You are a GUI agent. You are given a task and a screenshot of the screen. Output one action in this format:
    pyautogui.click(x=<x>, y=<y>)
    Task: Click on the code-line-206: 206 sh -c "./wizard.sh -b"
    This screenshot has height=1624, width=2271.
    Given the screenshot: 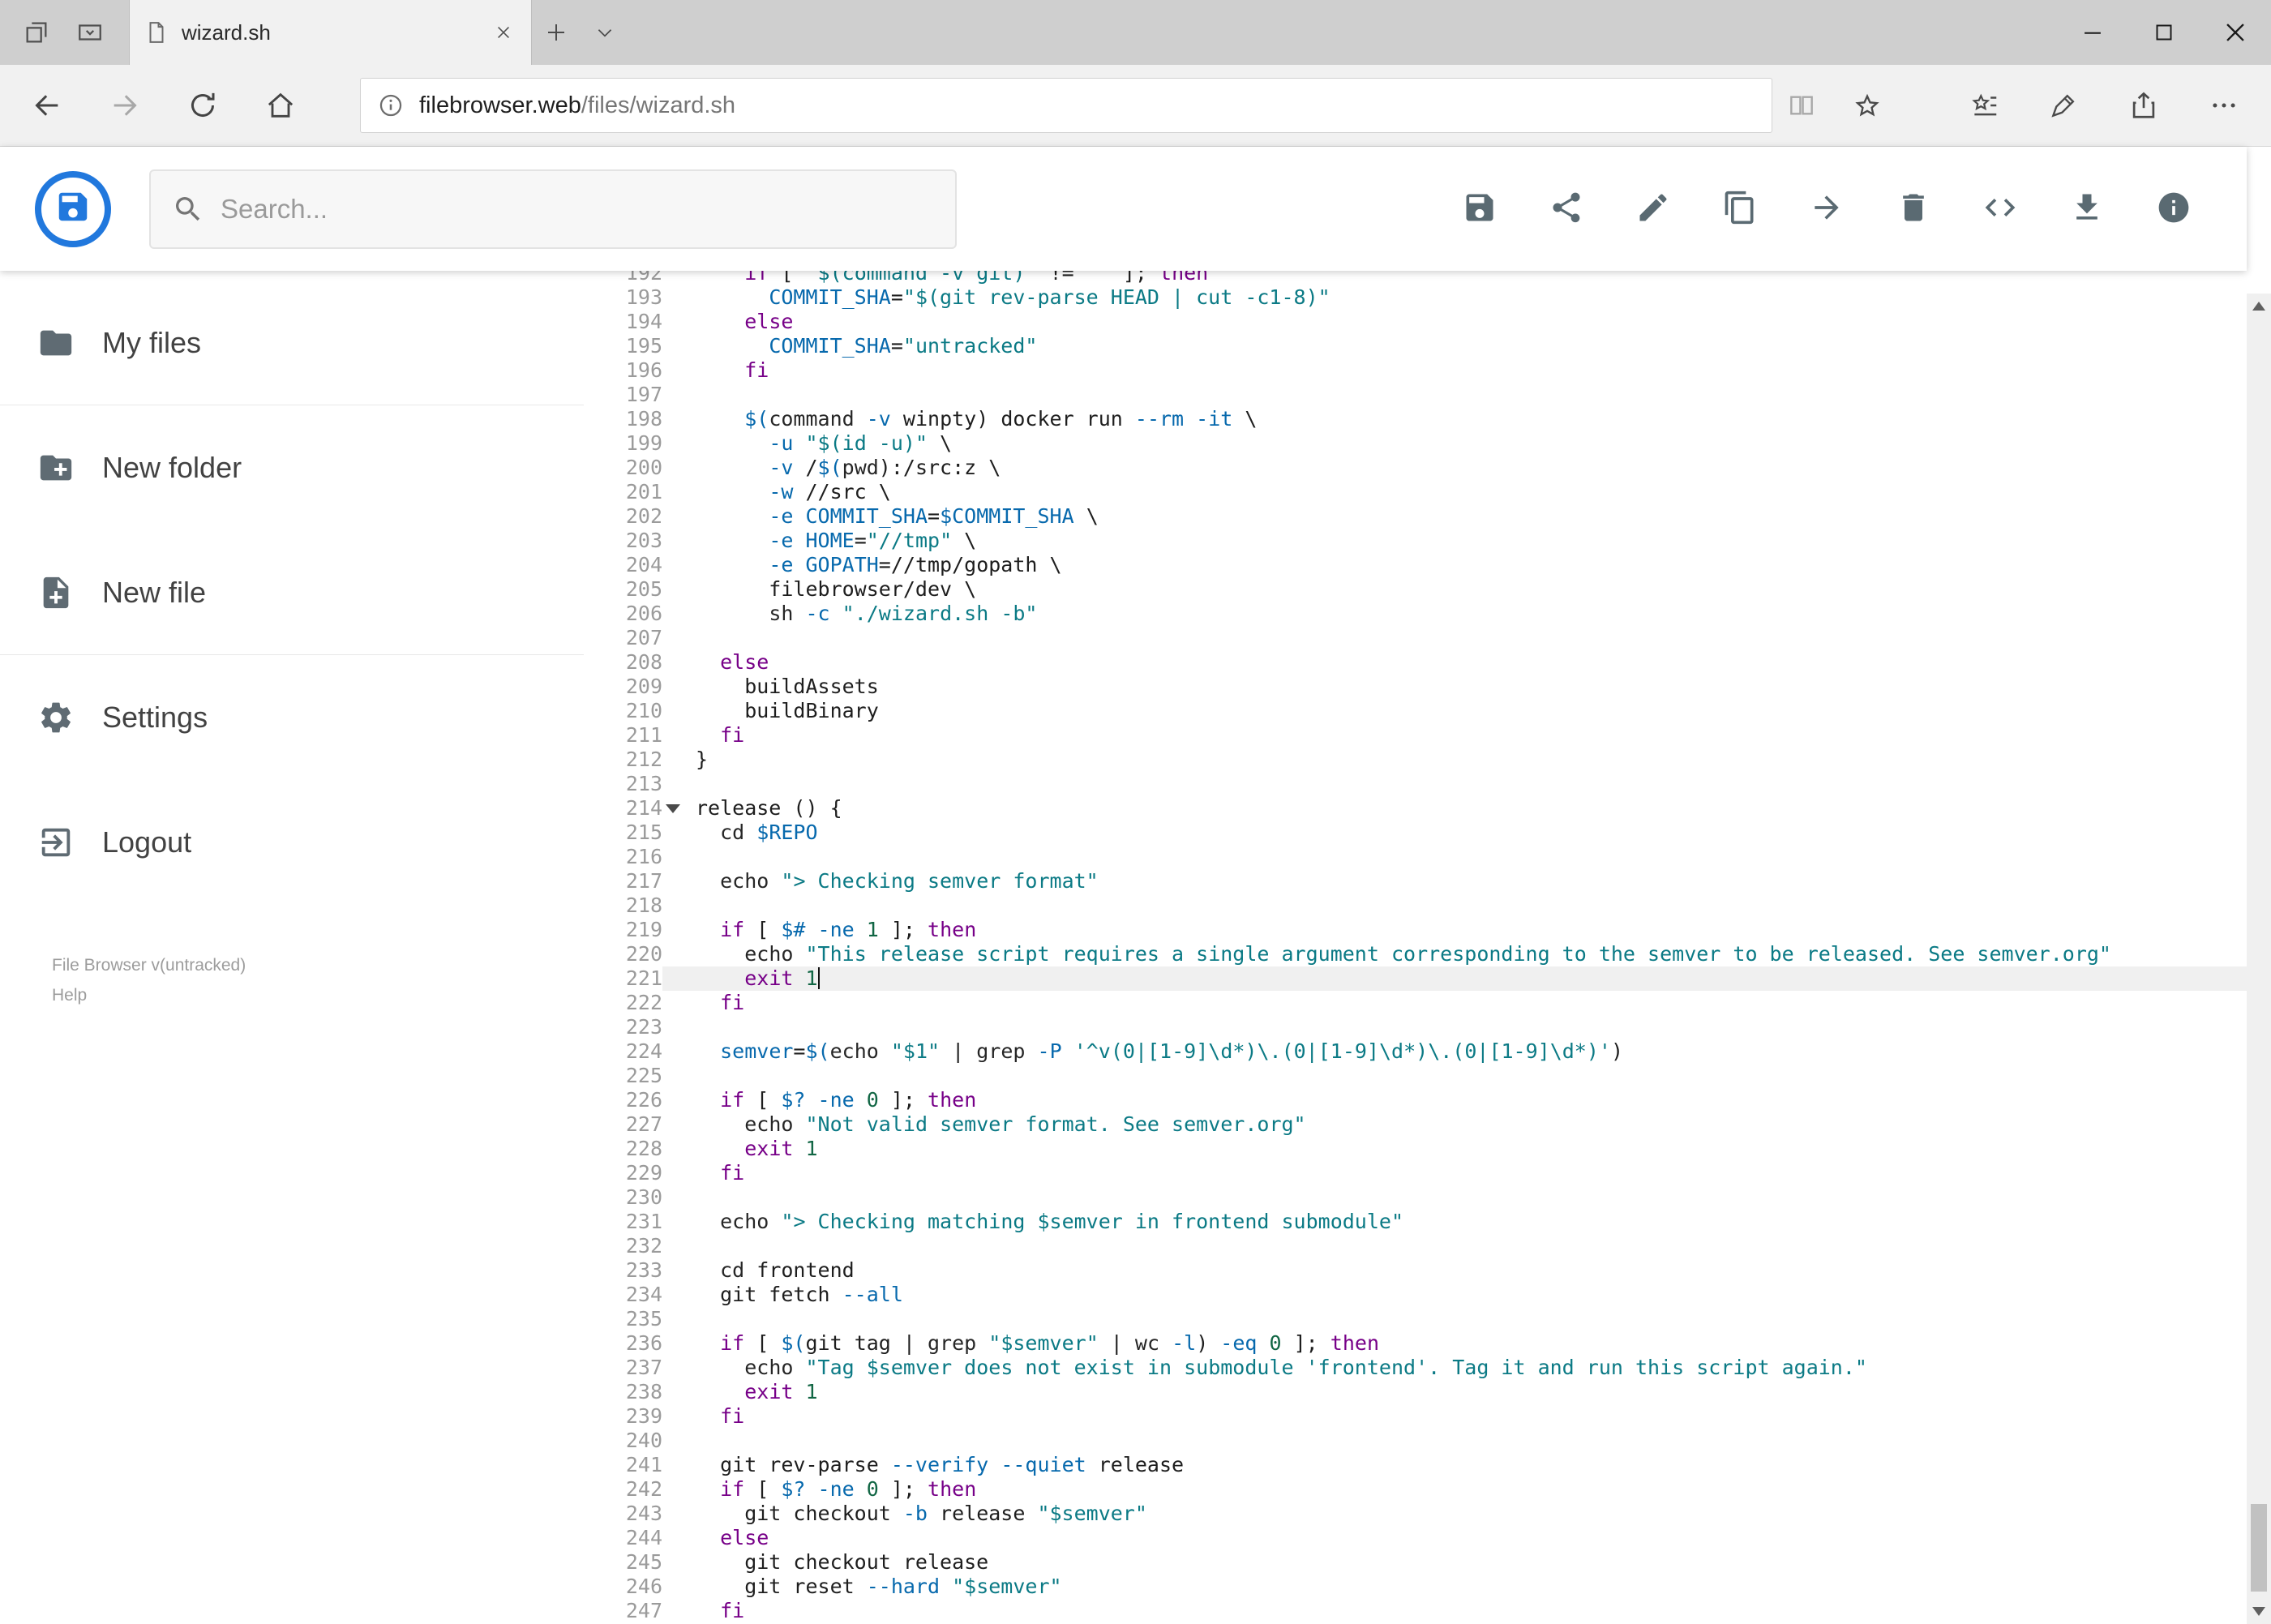 What is the action you would take?
    pyautogui.click(x=1416, y=614)
    